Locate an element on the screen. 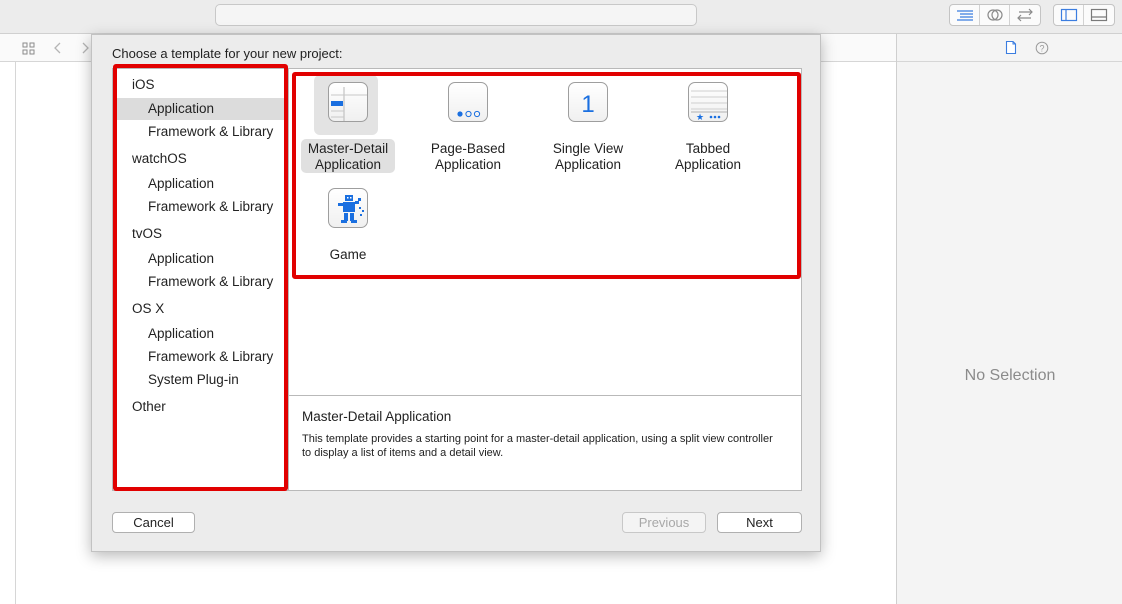 The height and width of the screenshot is (604, 1122). version-editor-button is located at coordinates (1025, 15).